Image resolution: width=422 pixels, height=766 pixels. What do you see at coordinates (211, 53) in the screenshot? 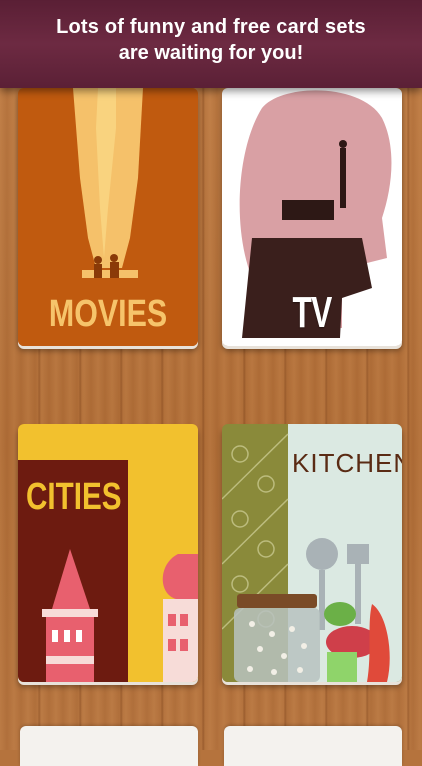
I see `banner-text-line2: are waiting for you!` at bounding box center [211, 53].